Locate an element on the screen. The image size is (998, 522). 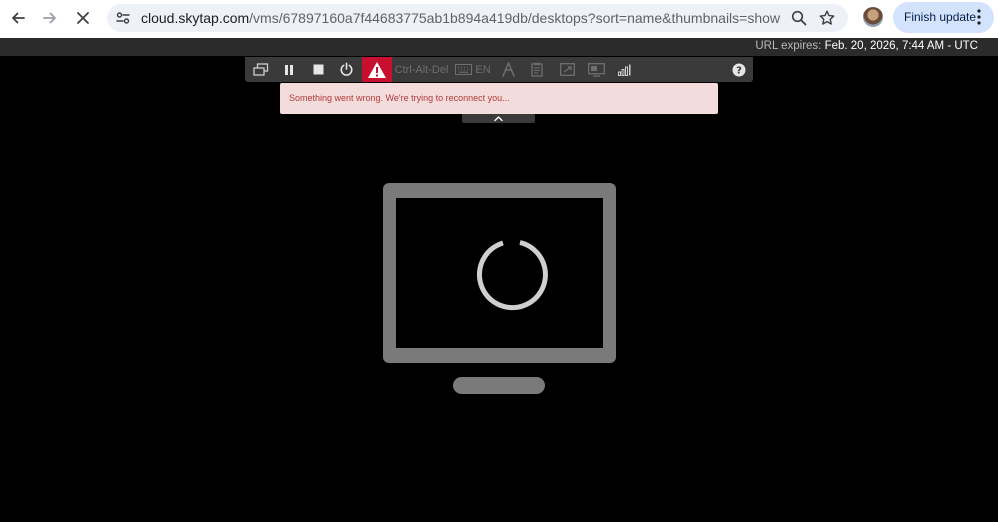
sharing-button is located at coordinates (508, 69).